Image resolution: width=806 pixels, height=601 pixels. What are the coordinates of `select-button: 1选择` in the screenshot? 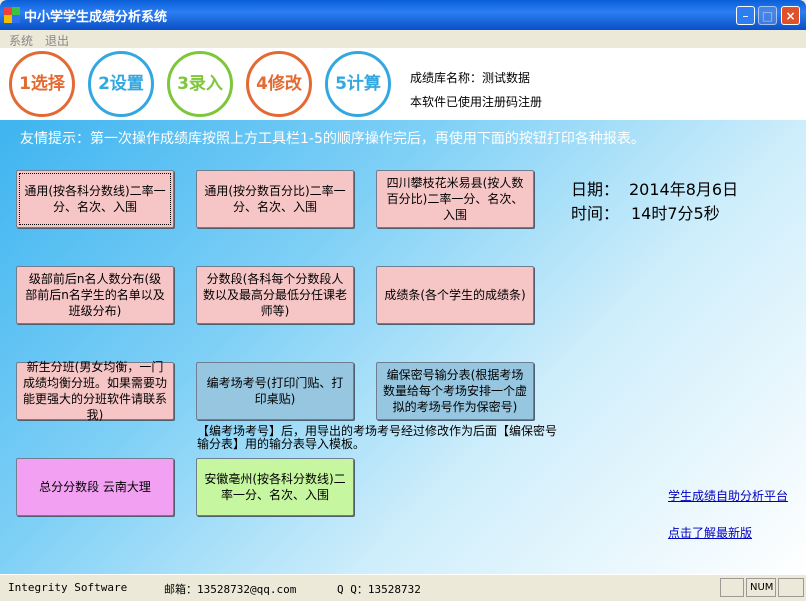 It's located at (42, 84).